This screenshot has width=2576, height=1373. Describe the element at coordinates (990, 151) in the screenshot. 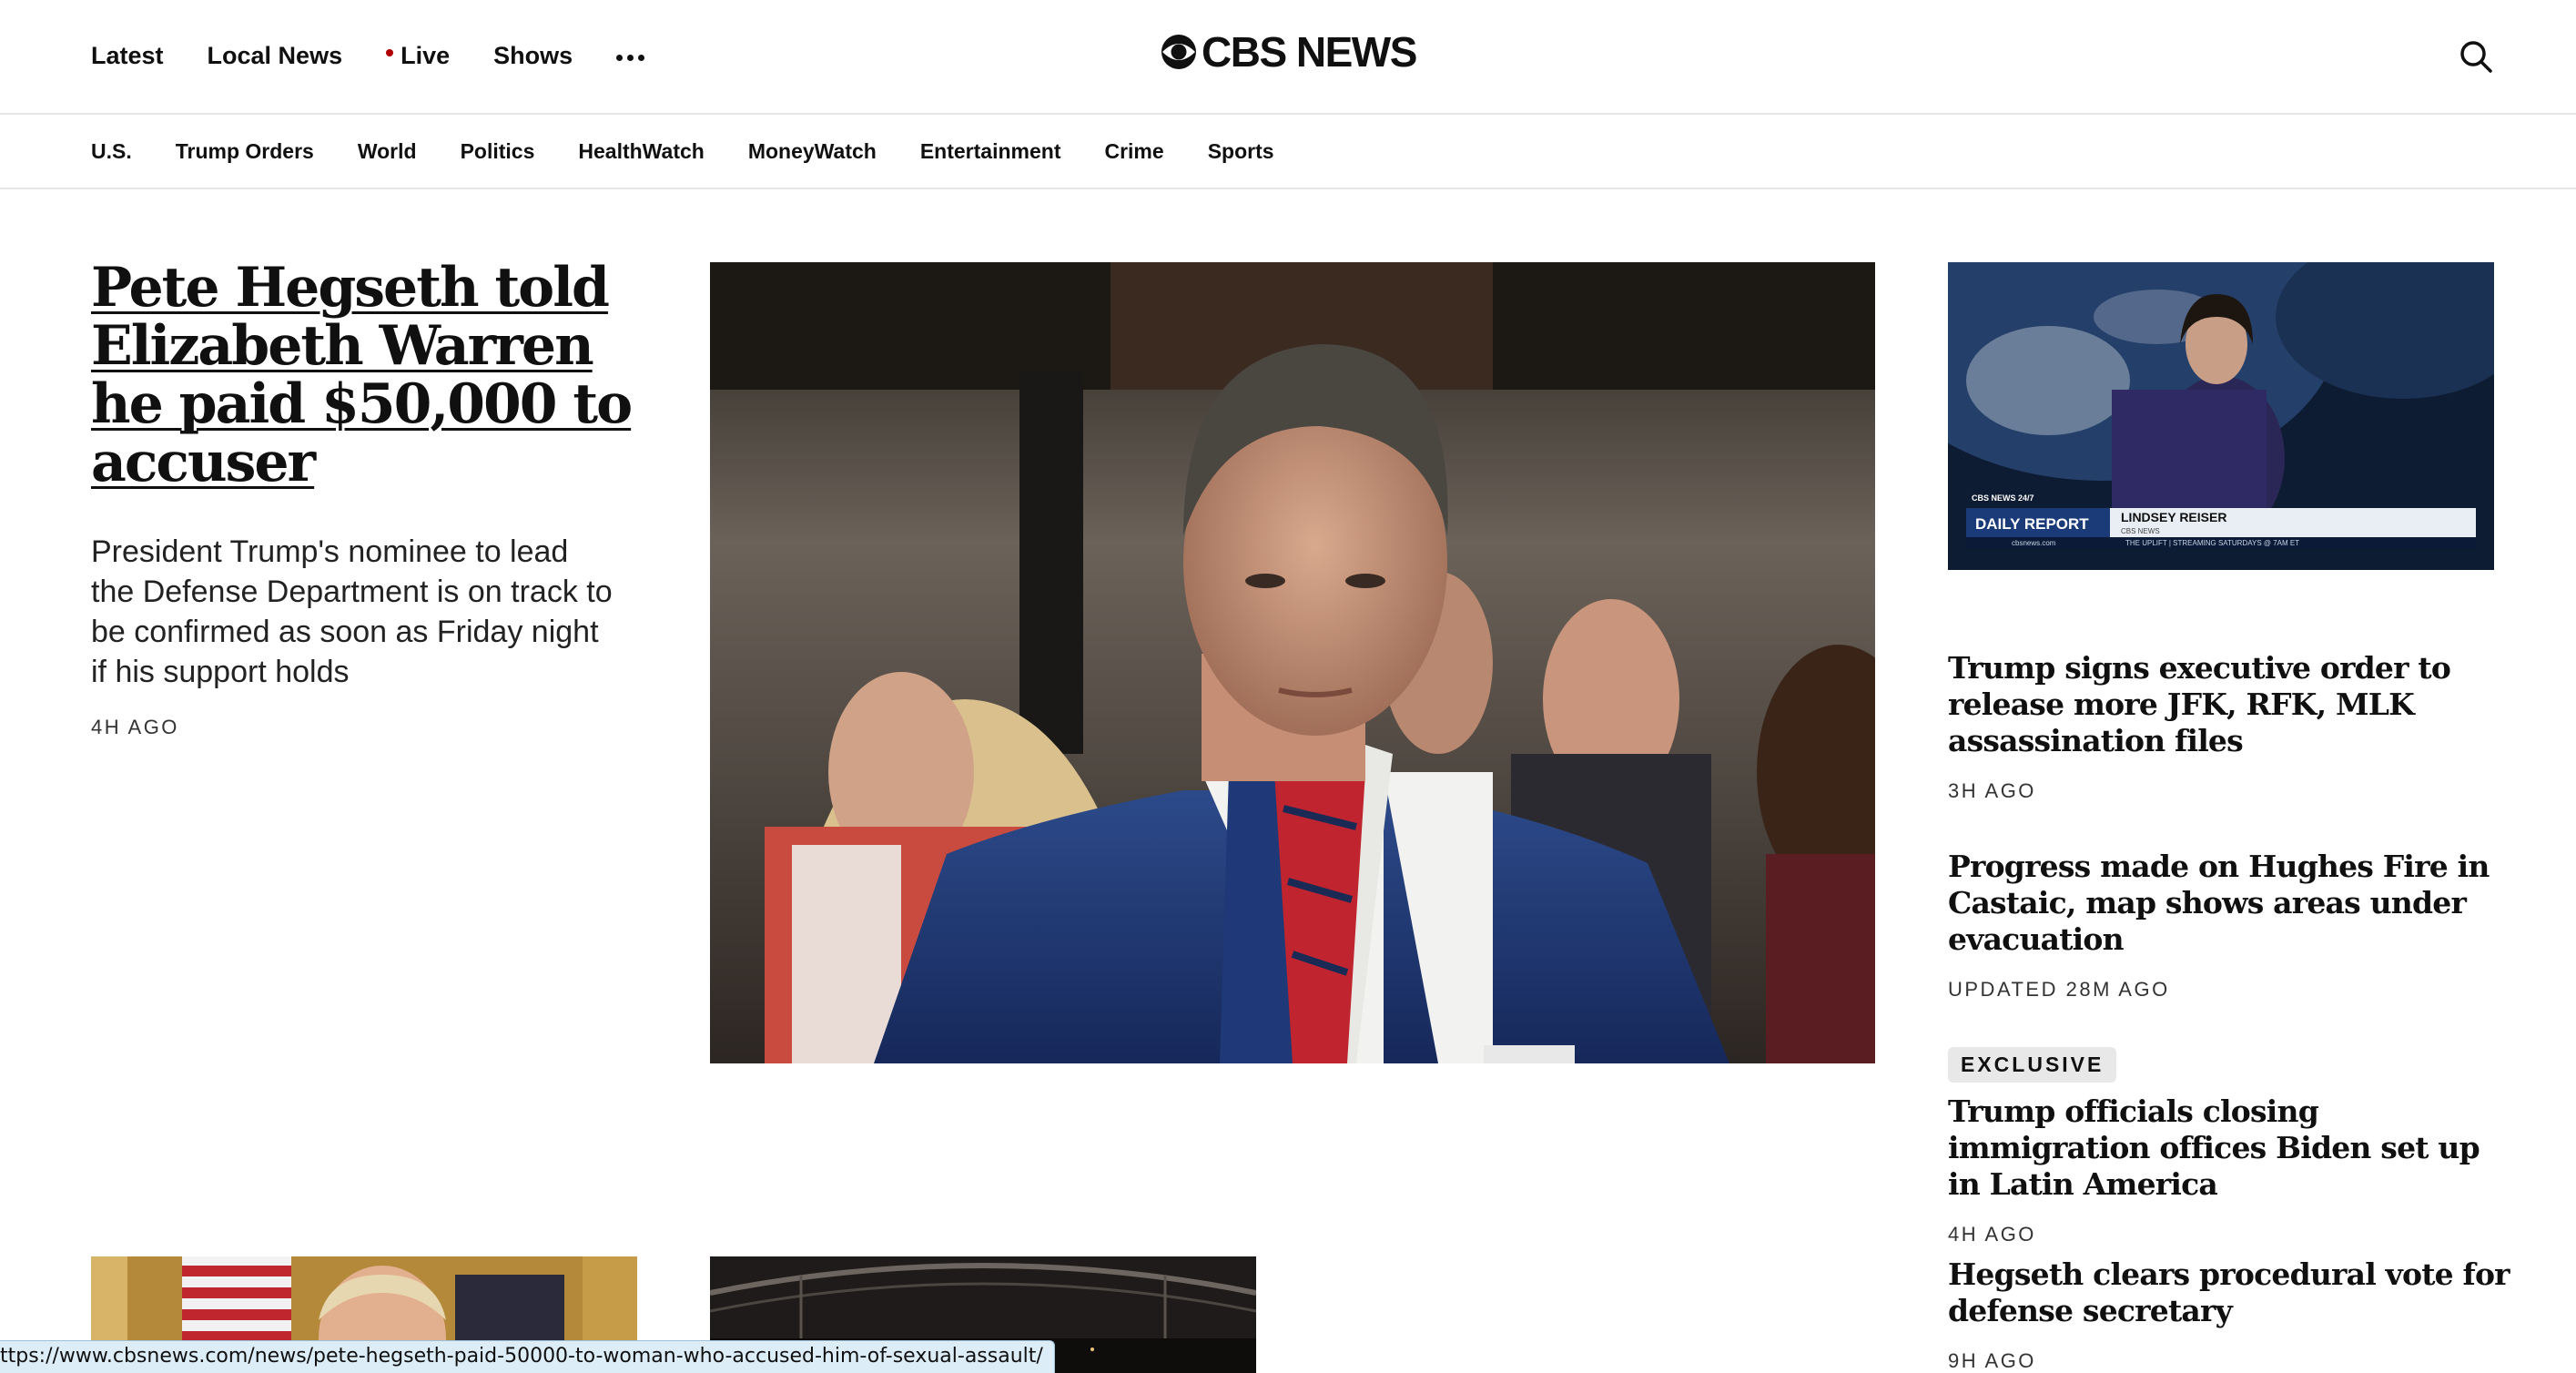

I see `section-entertainment: Entertainment` at that location.